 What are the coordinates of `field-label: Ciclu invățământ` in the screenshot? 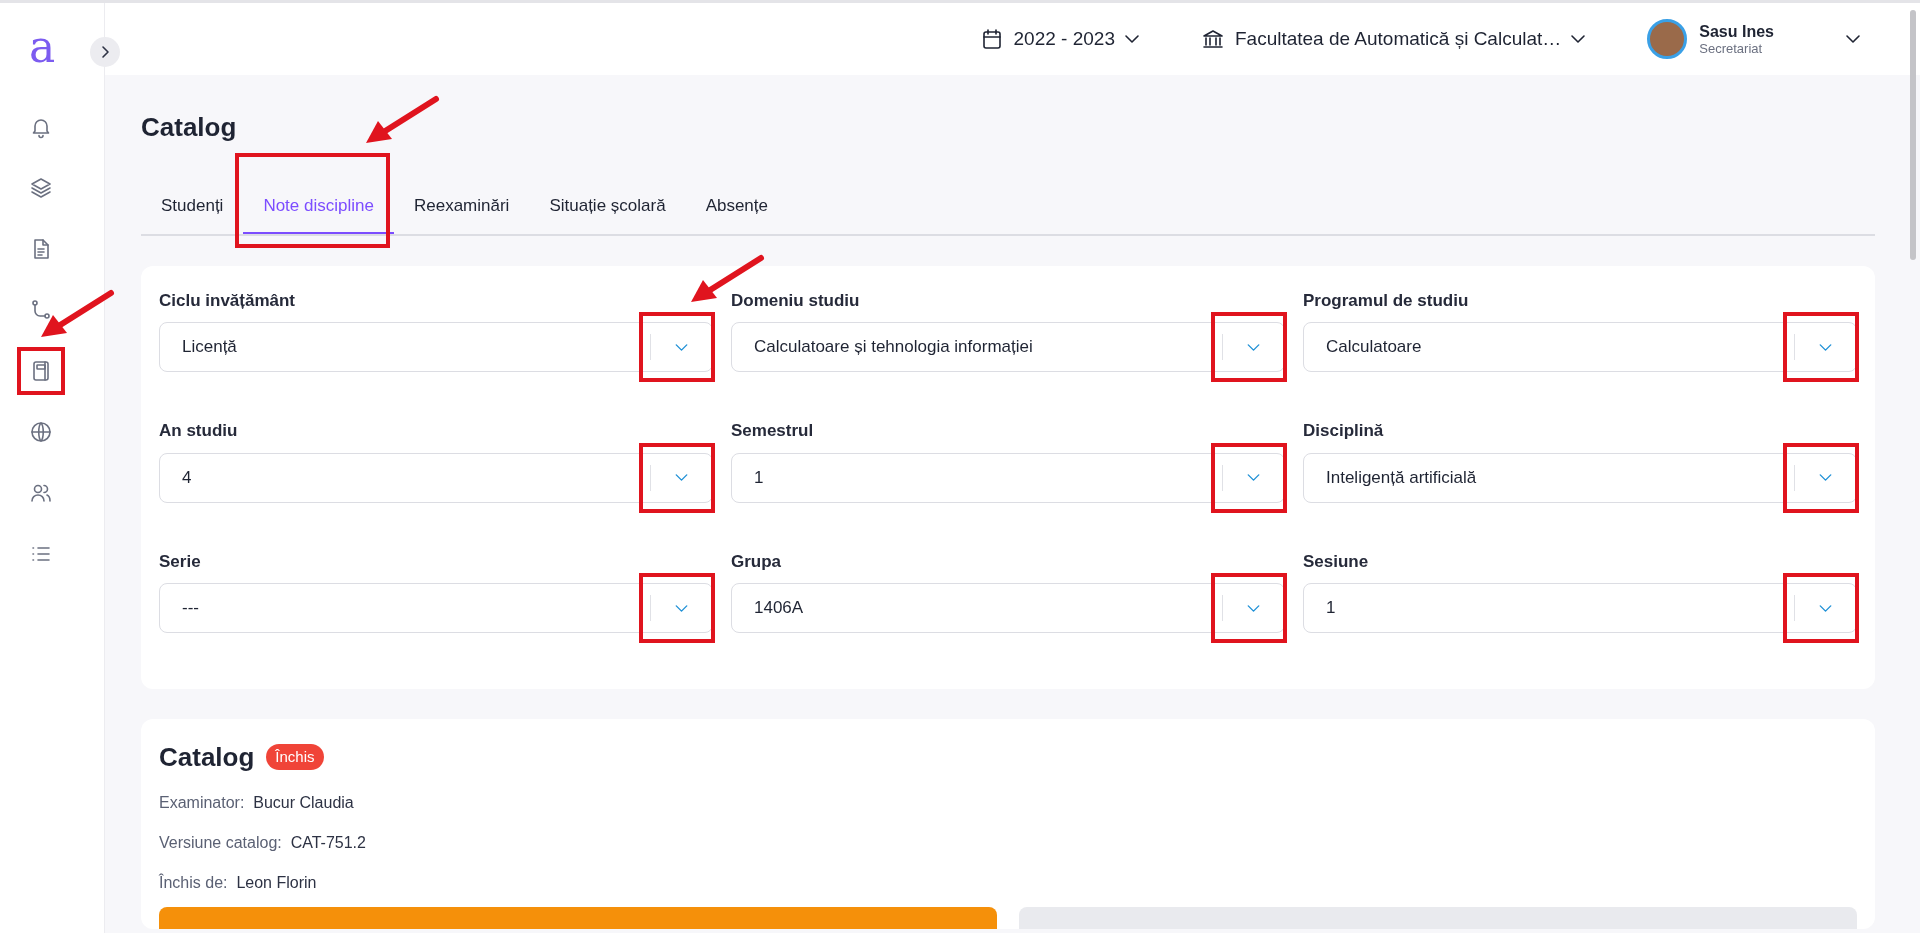 It's located at (227, 300).